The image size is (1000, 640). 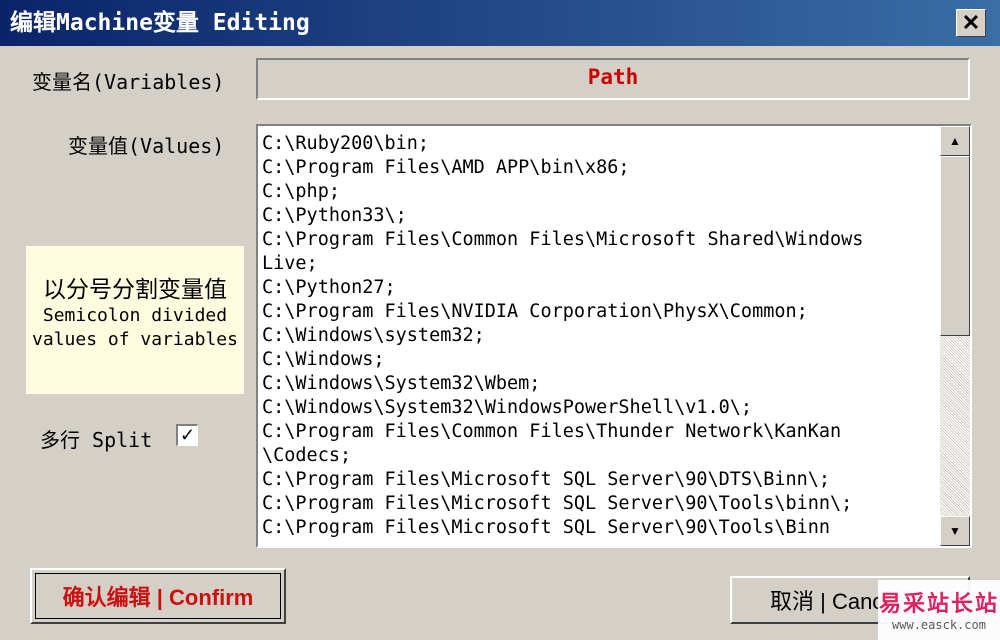 I want to click on variable-name-label: 变量名(Variables), so click(x=128, y=82).